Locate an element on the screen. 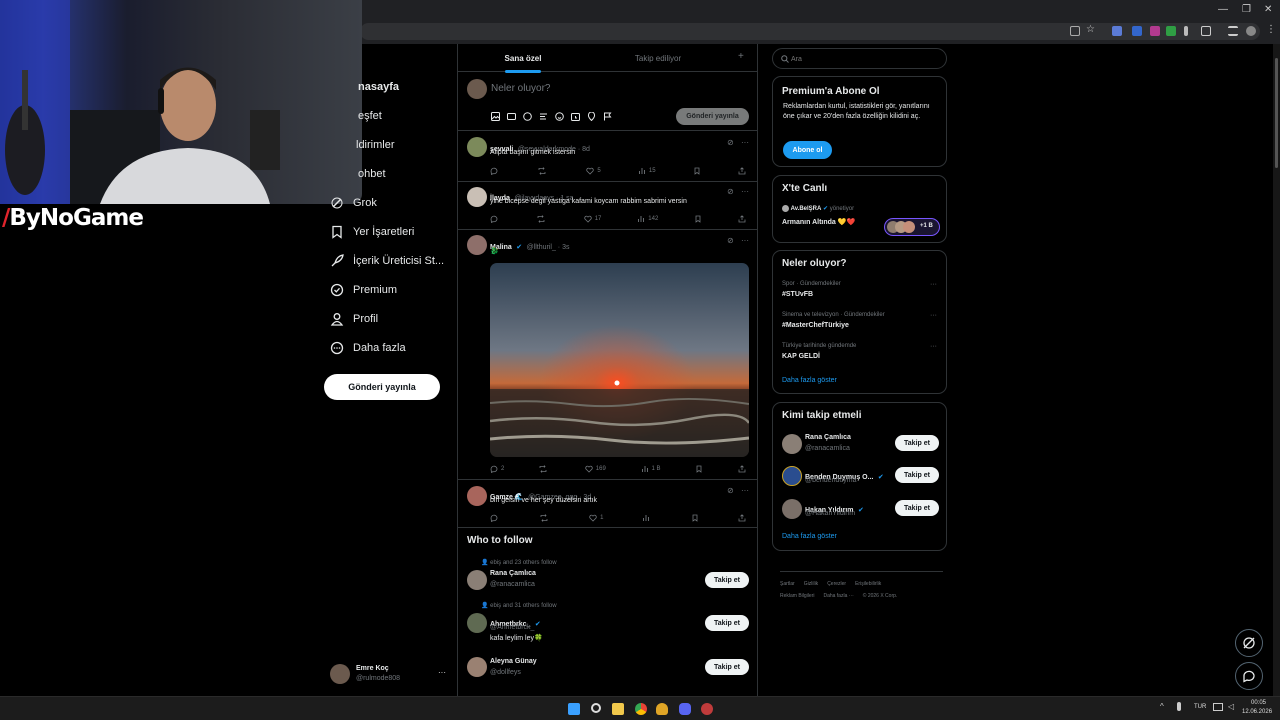 Image resolution: width=1280 pixels, height=720 pixels. tweet-handle: @llthuril_ · 3s is located at coordinates (548, 247).